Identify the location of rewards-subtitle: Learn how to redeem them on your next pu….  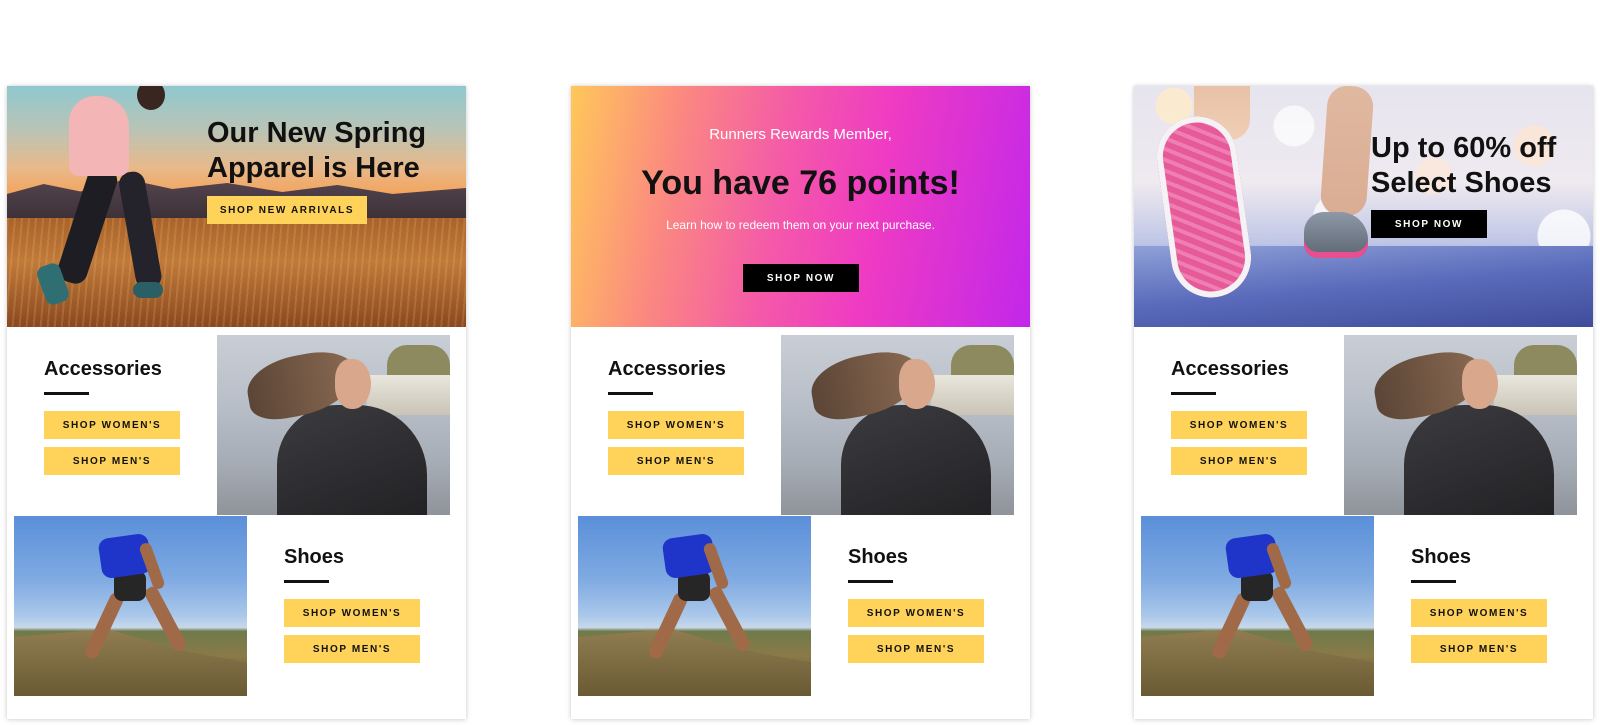
(800, 225).